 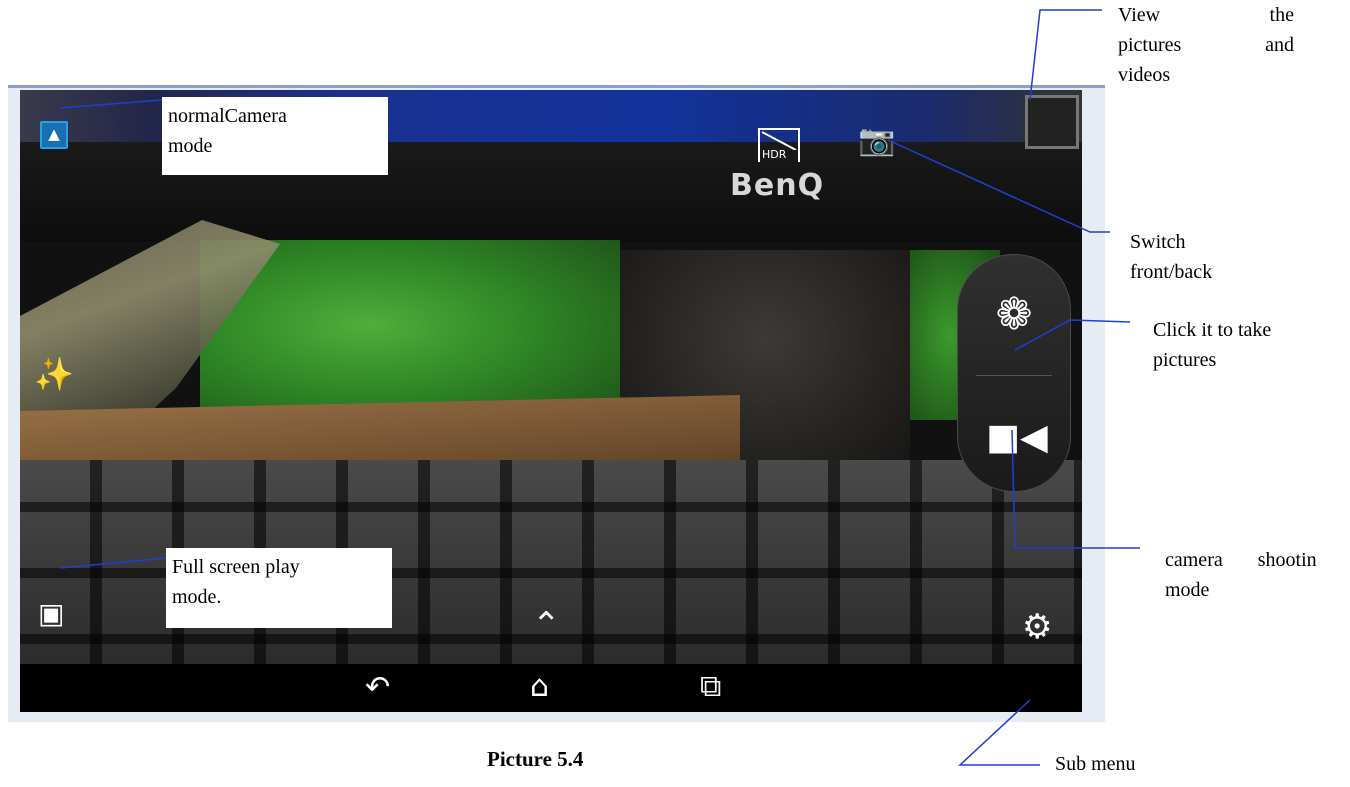 I want to click on callout-line: View the, so click(x=1206, y=15).